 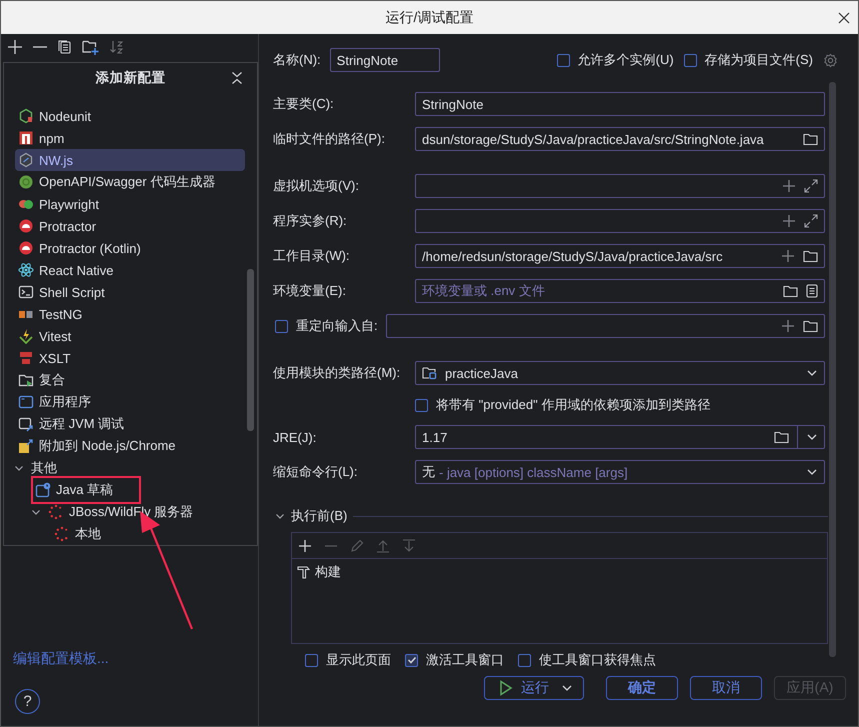 What do you see at coordinates (124, 512) in the screenshot?
I see `tree-item: JBoss/WildFly 服务器` at bounding box center [124, 512].